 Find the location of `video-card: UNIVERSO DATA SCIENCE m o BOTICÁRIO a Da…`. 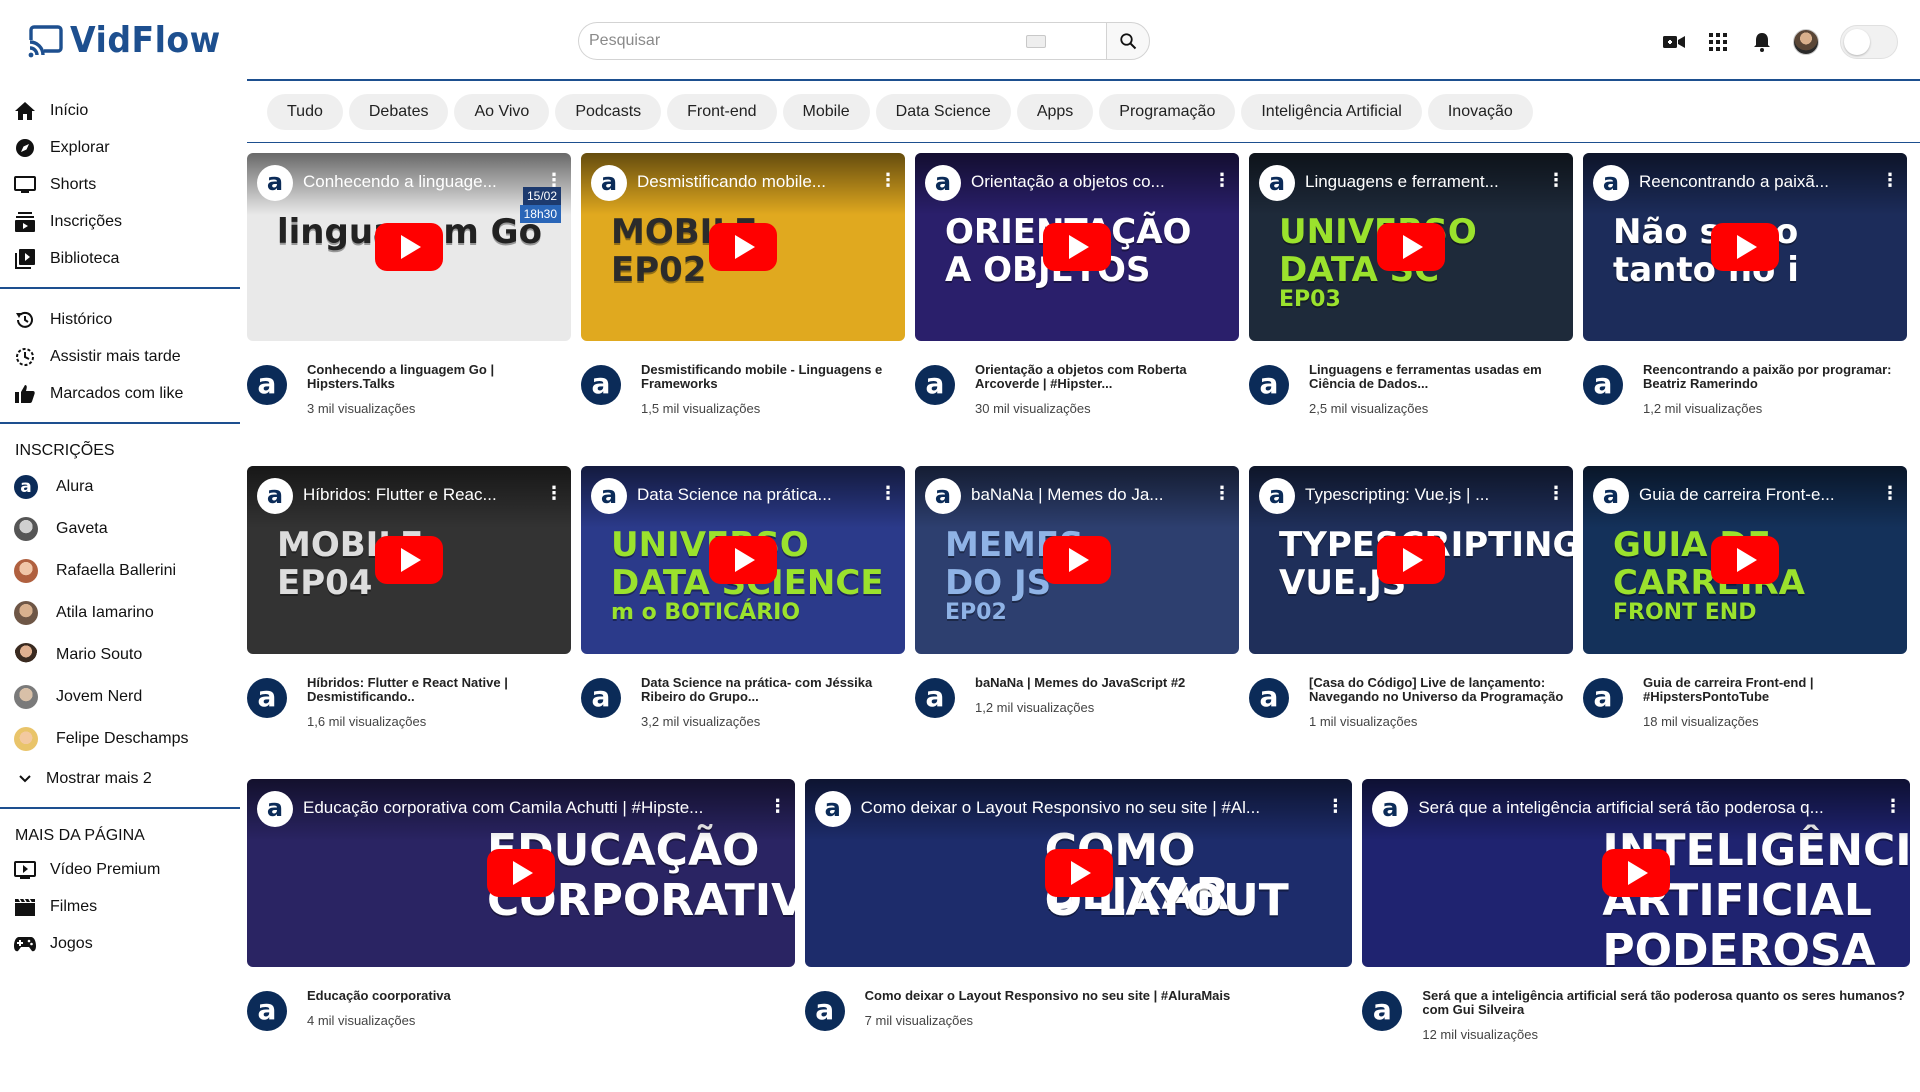

video-card: UNIVERSO DATA SCIENCE m o BOTICÁRIO a Da… is located at coordinates (743, 622).